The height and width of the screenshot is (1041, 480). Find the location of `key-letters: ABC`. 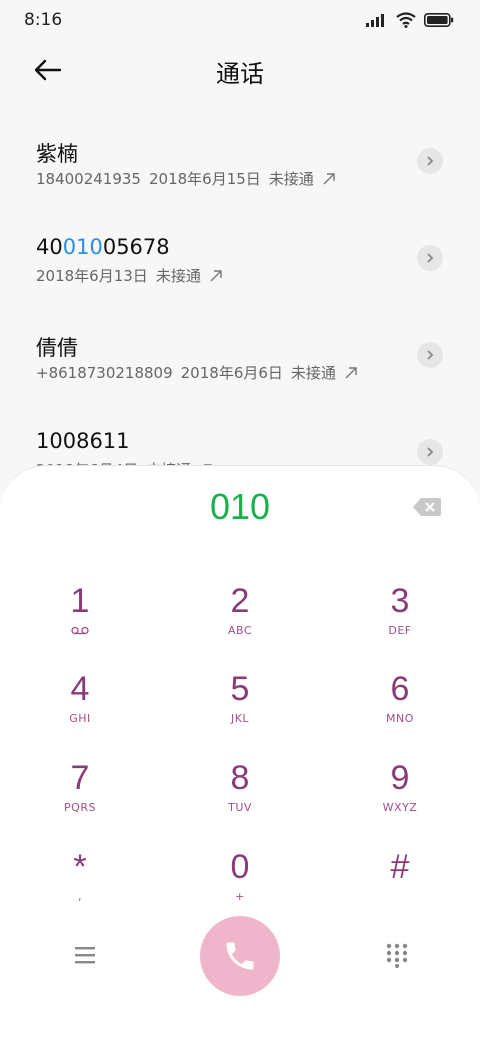

key-letters: ABC is located at coordinates (240, 630).